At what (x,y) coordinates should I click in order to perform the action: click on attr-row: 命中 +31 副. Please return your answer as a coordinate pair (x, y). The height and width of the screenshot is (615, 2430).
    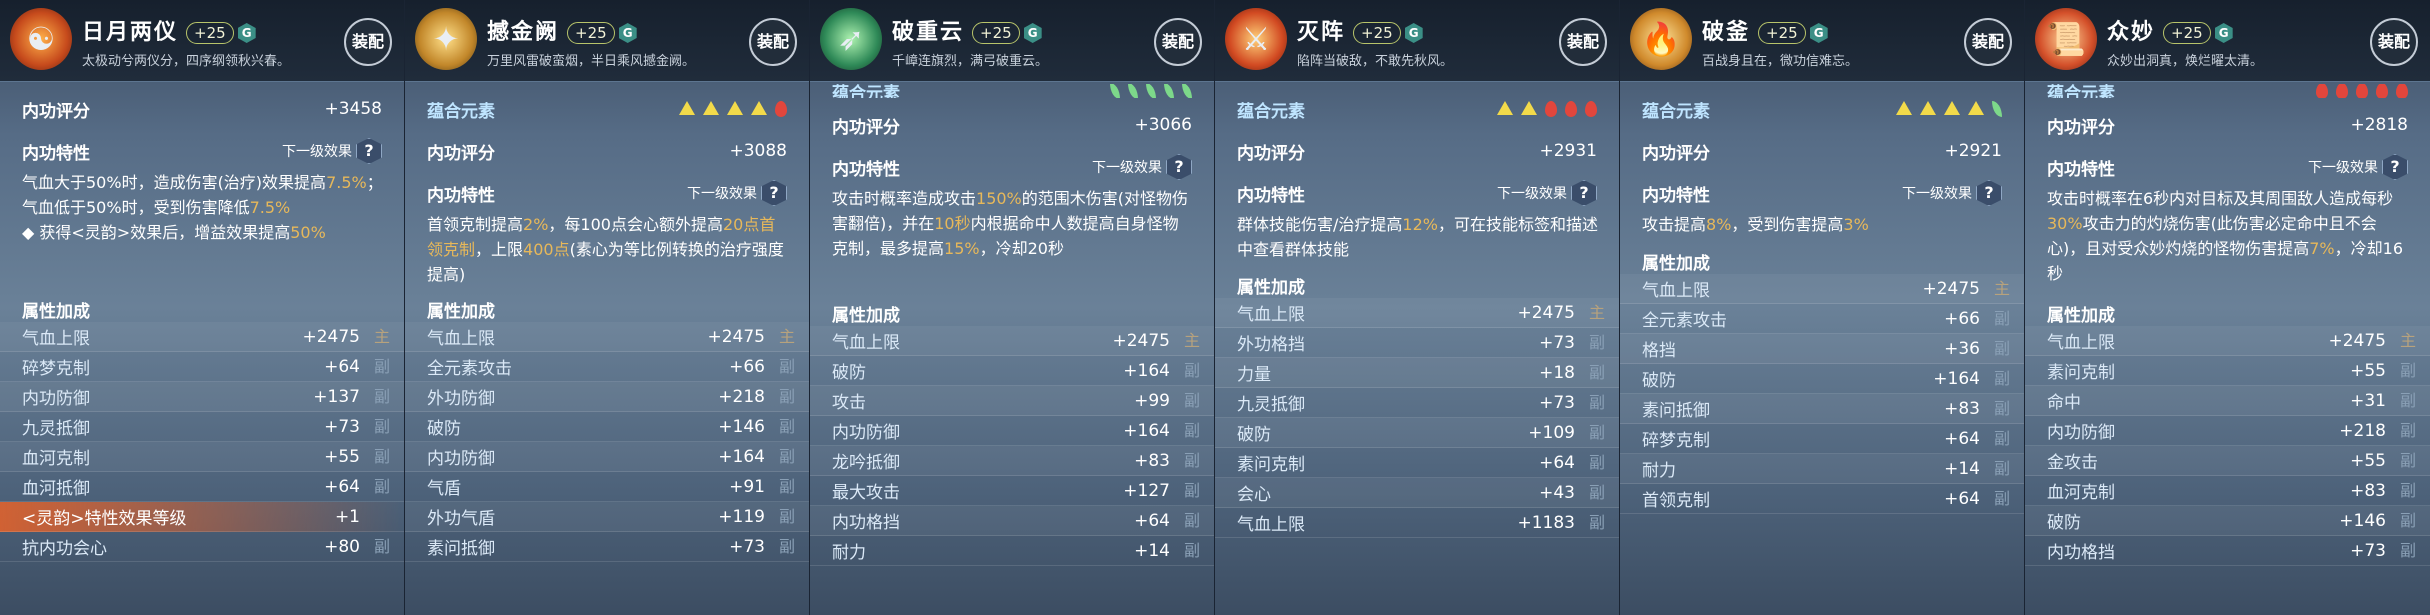
    Looking at the image, I should click on (2227, 401).